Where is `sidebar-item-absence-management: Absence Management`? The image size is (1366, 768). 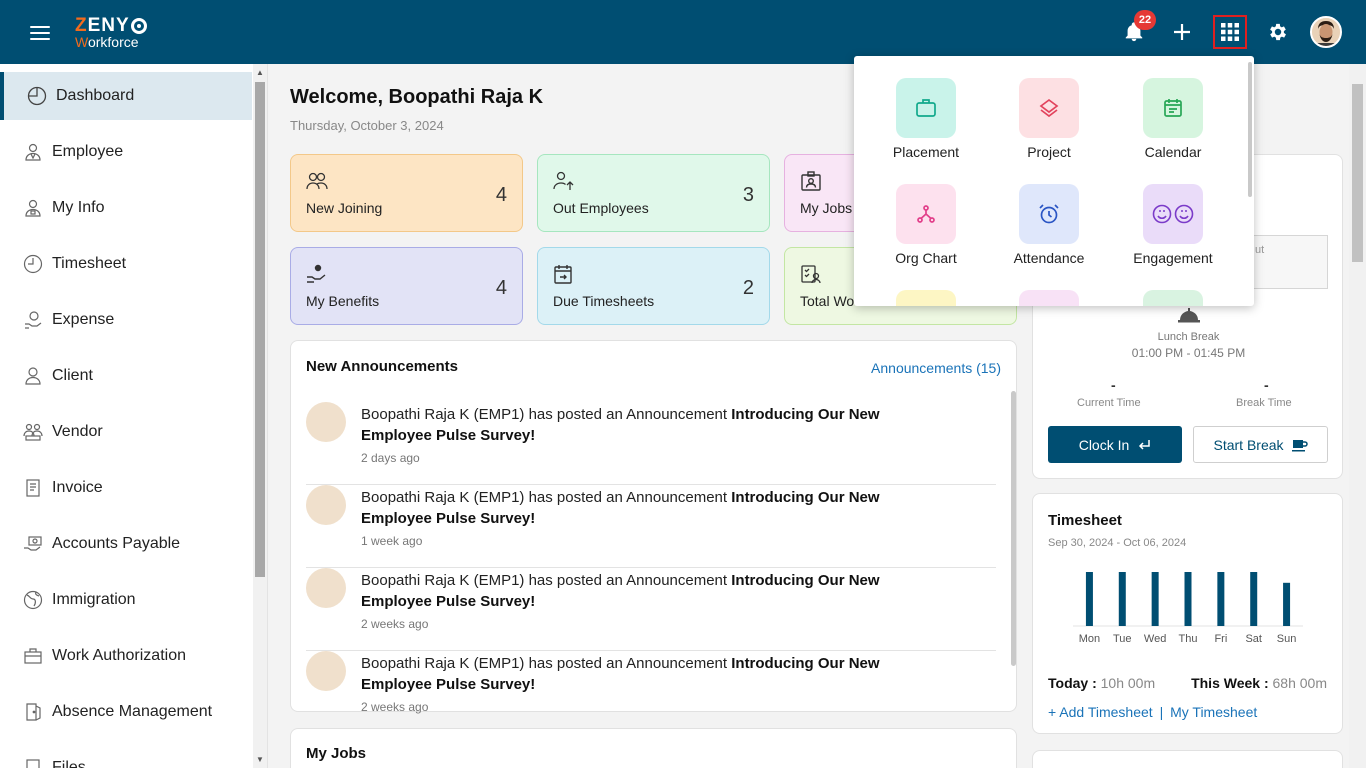 sidebar-item-absence-management: Absence Management is located at coordinates (126, 712).